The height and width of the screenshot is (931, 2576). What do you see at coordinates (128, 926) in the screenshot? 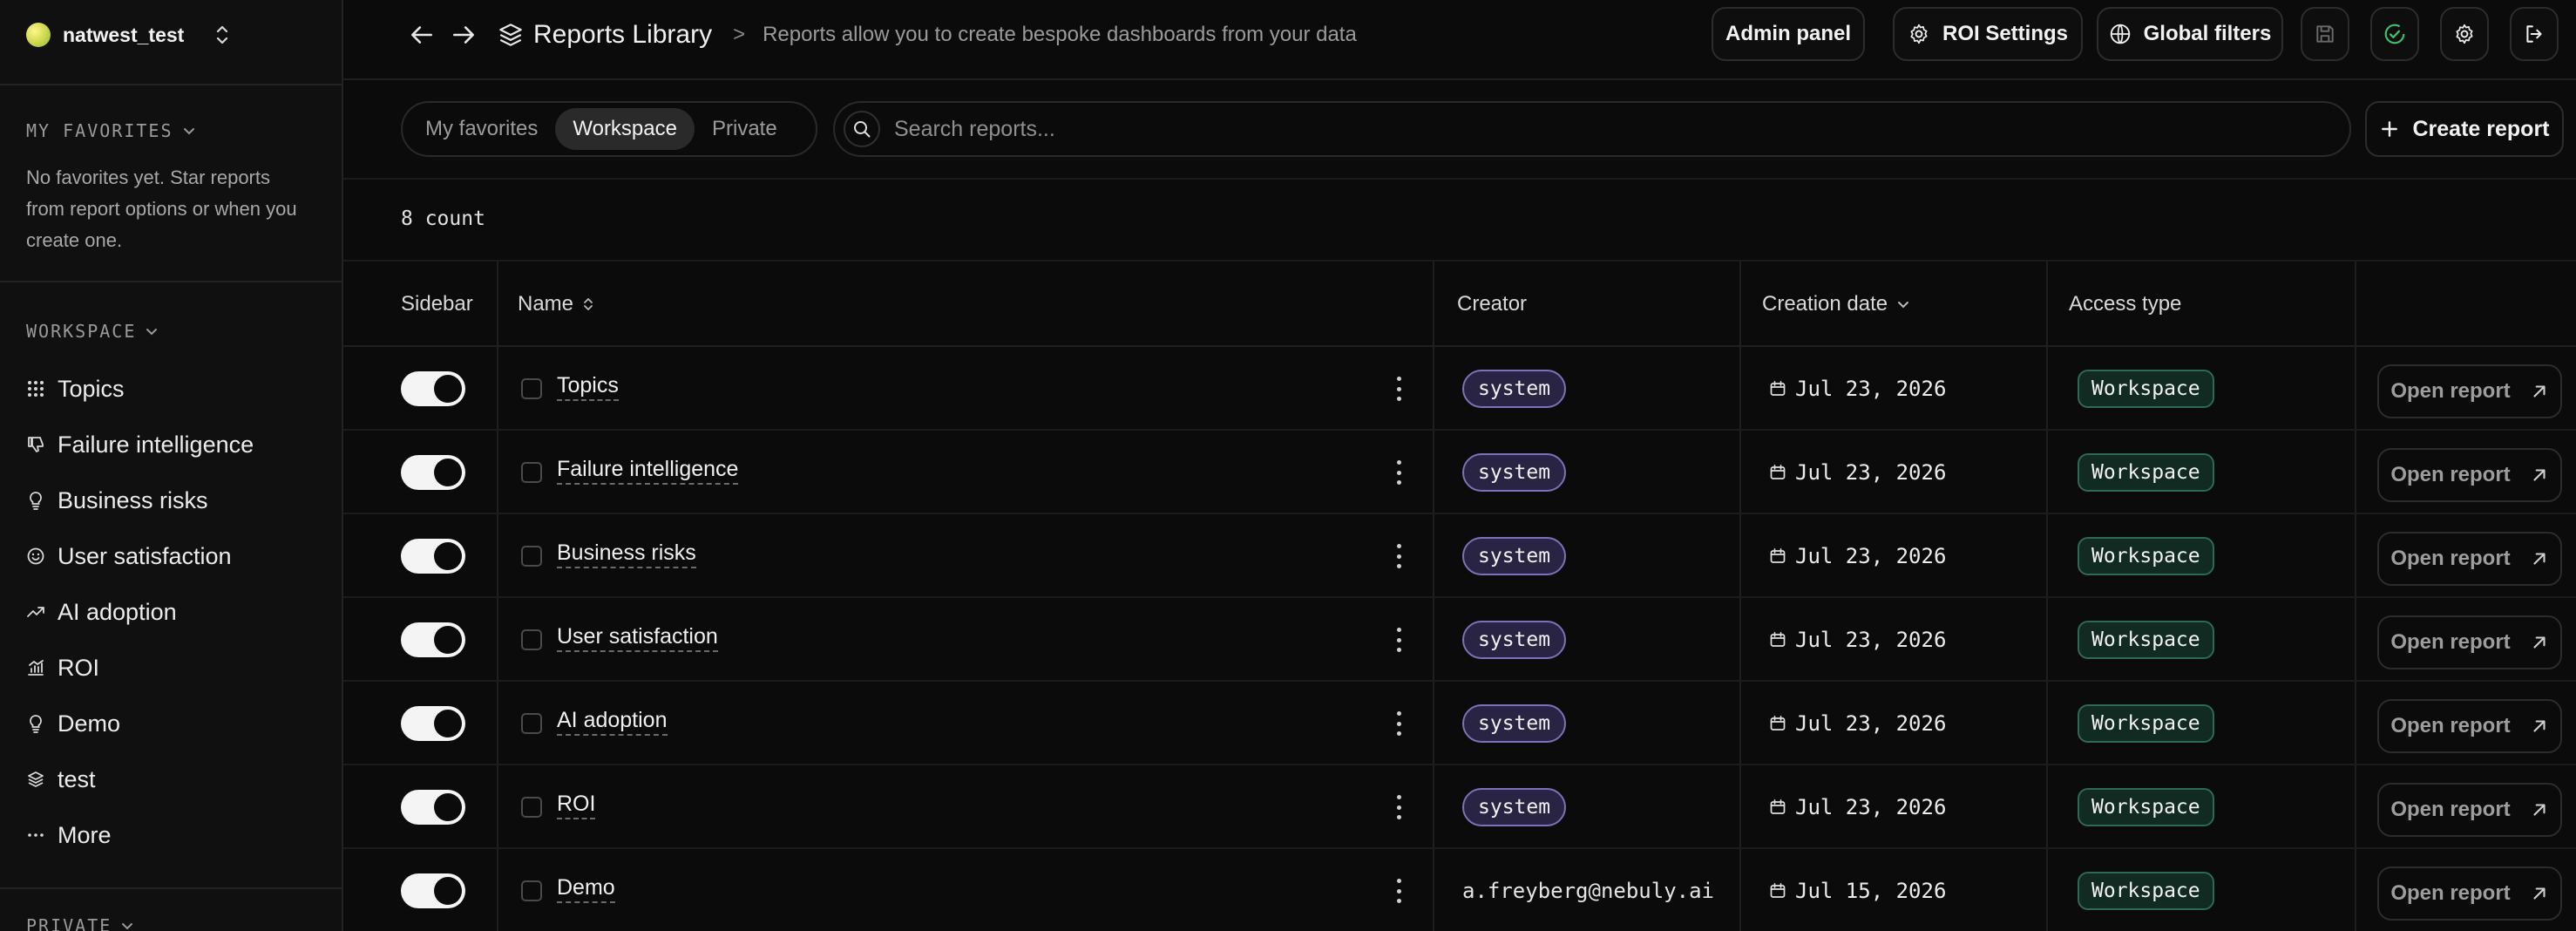
I see `chevron-down-icon` at bounding box center [128, 926].